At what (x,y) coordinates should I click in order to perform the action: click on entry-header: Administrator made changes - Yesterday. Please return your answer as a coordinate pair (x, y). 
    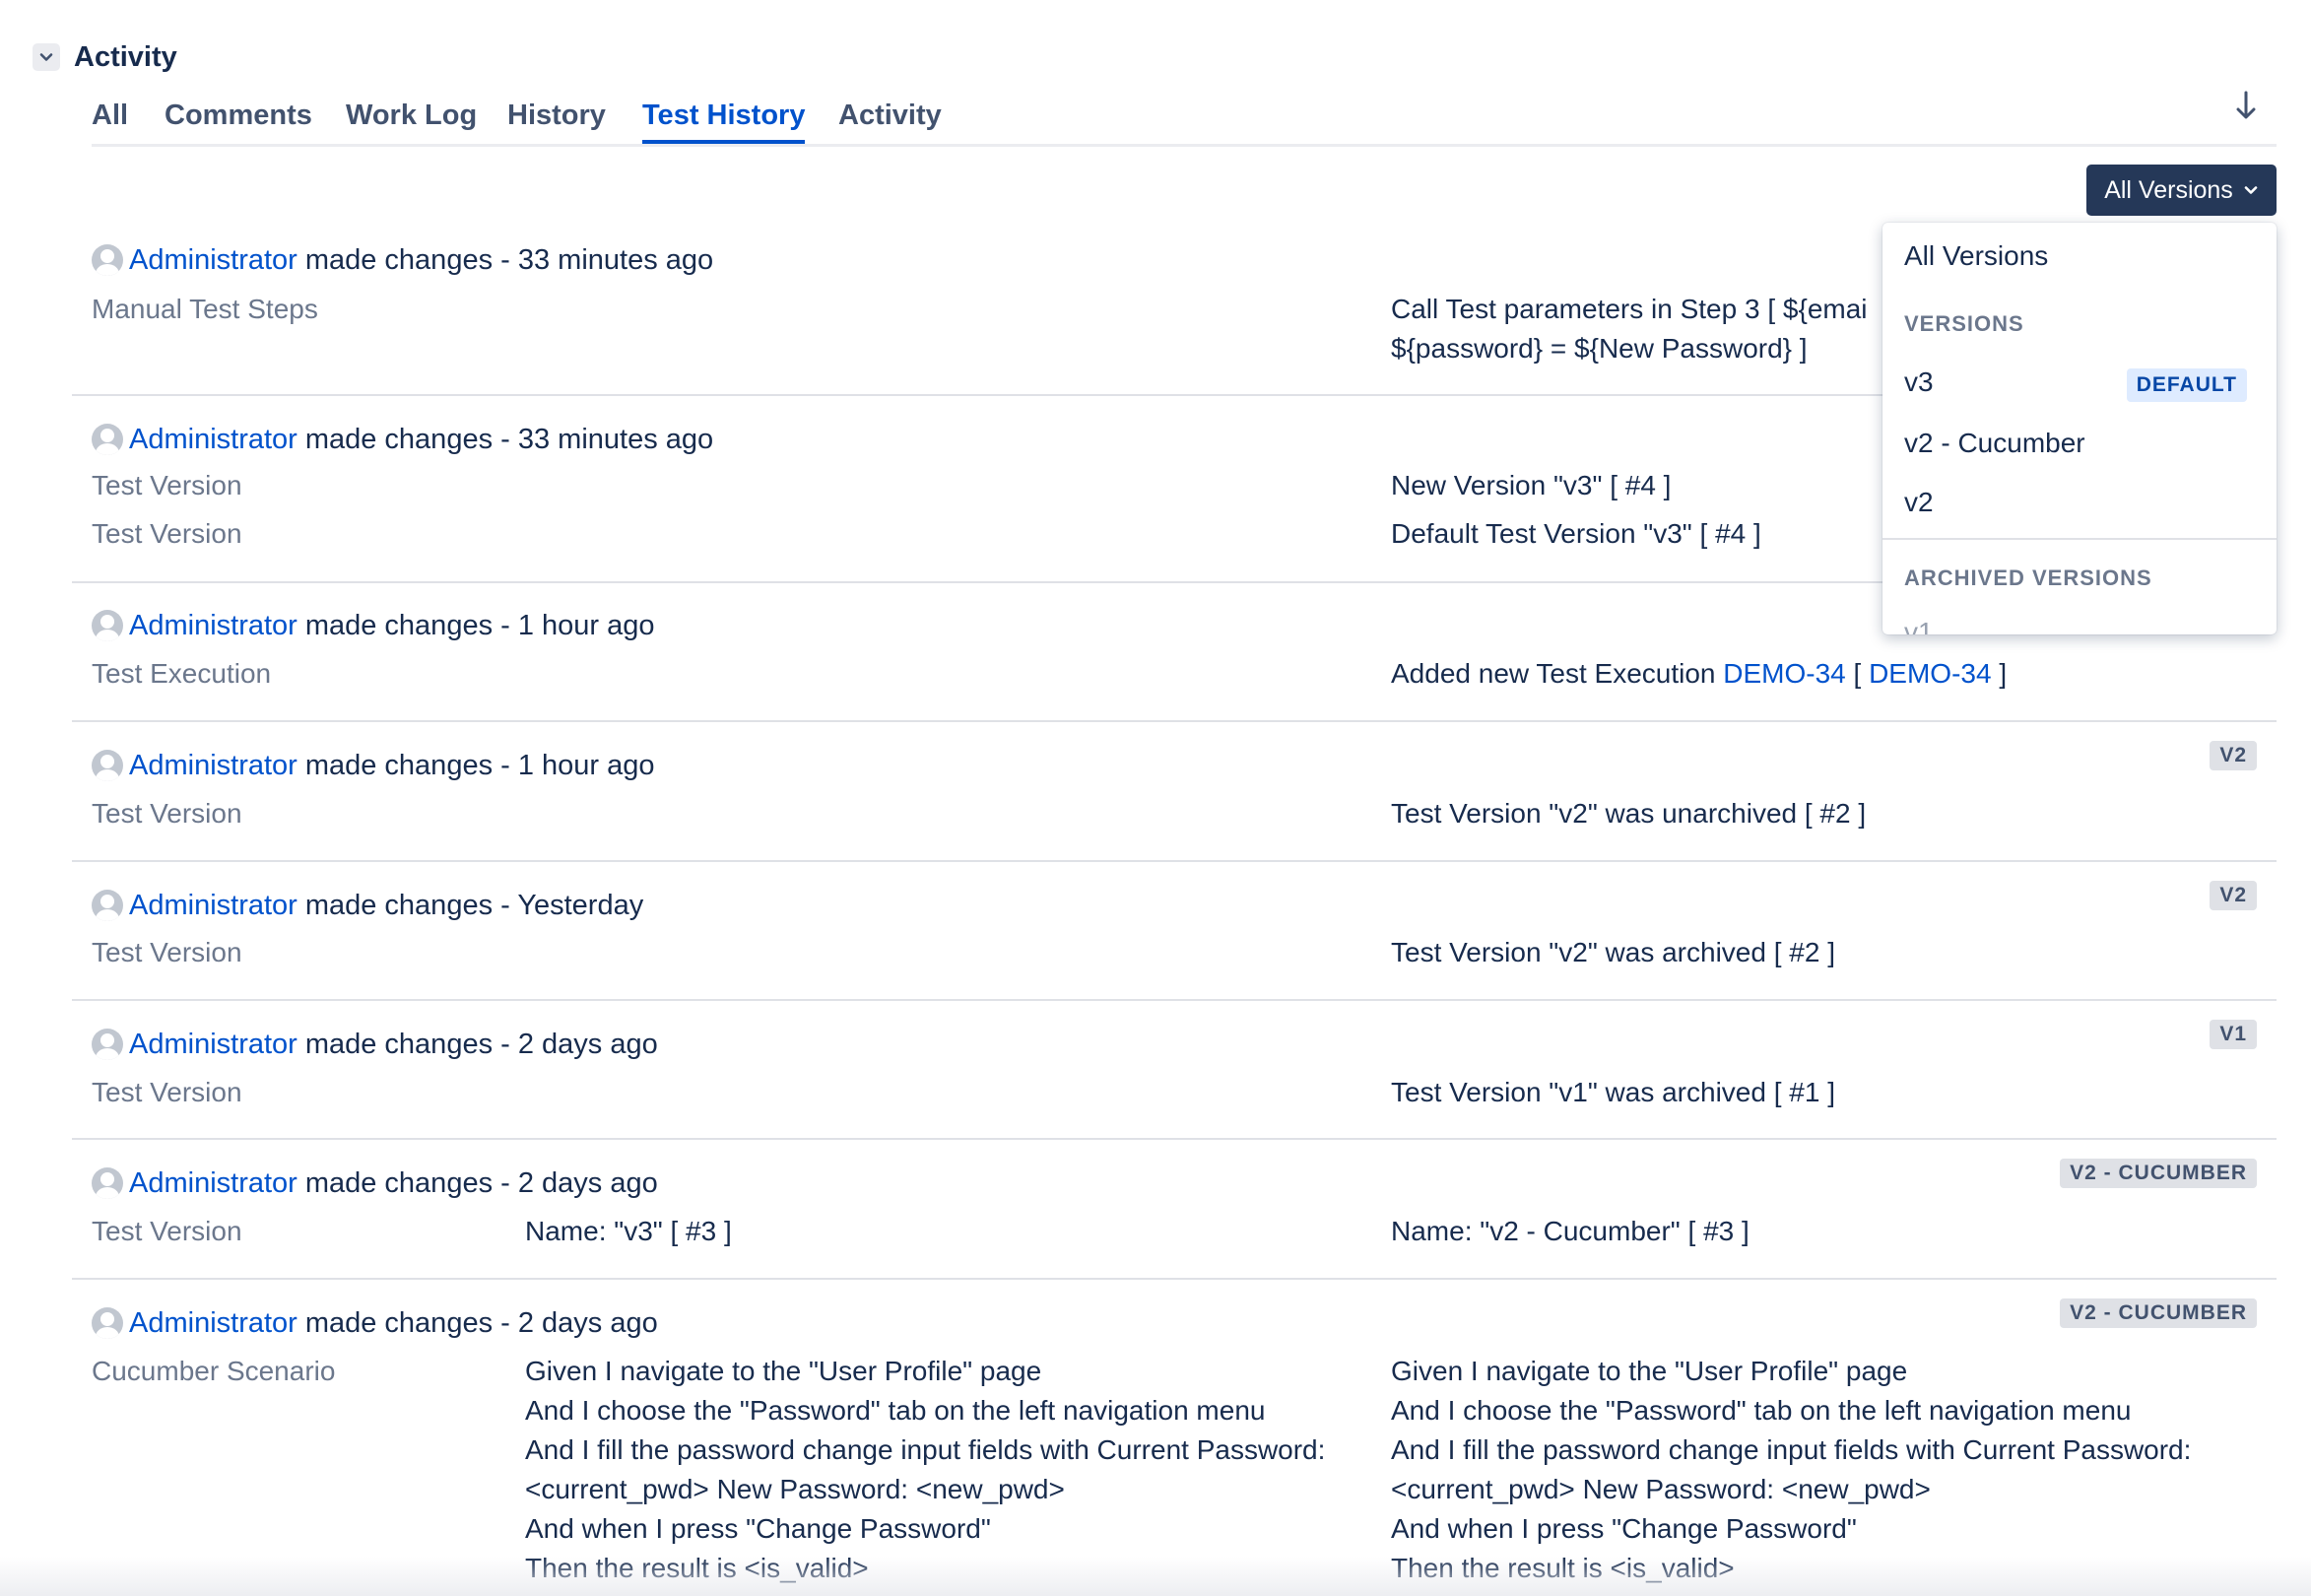
    Looking at the image, I should click on (368, 906).